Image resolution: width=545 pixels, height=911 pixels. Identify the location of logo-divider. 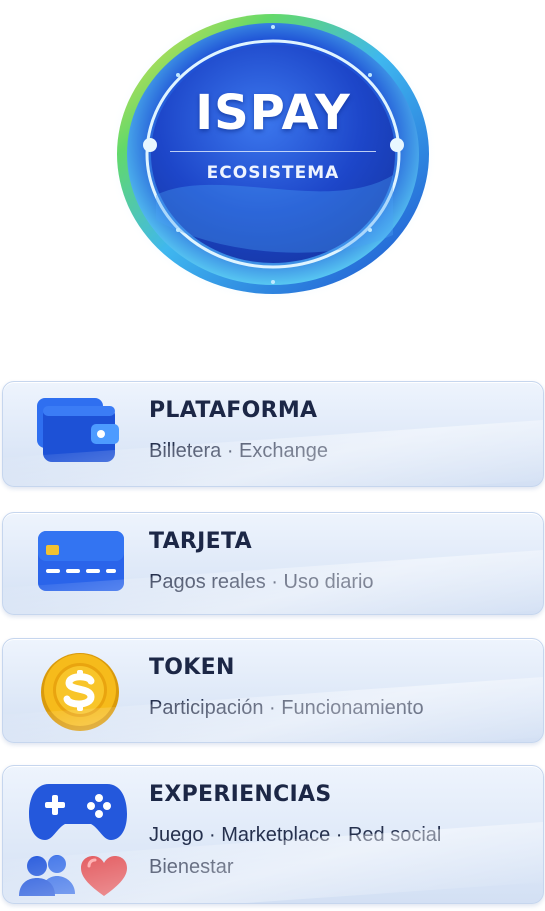
(273, 151).